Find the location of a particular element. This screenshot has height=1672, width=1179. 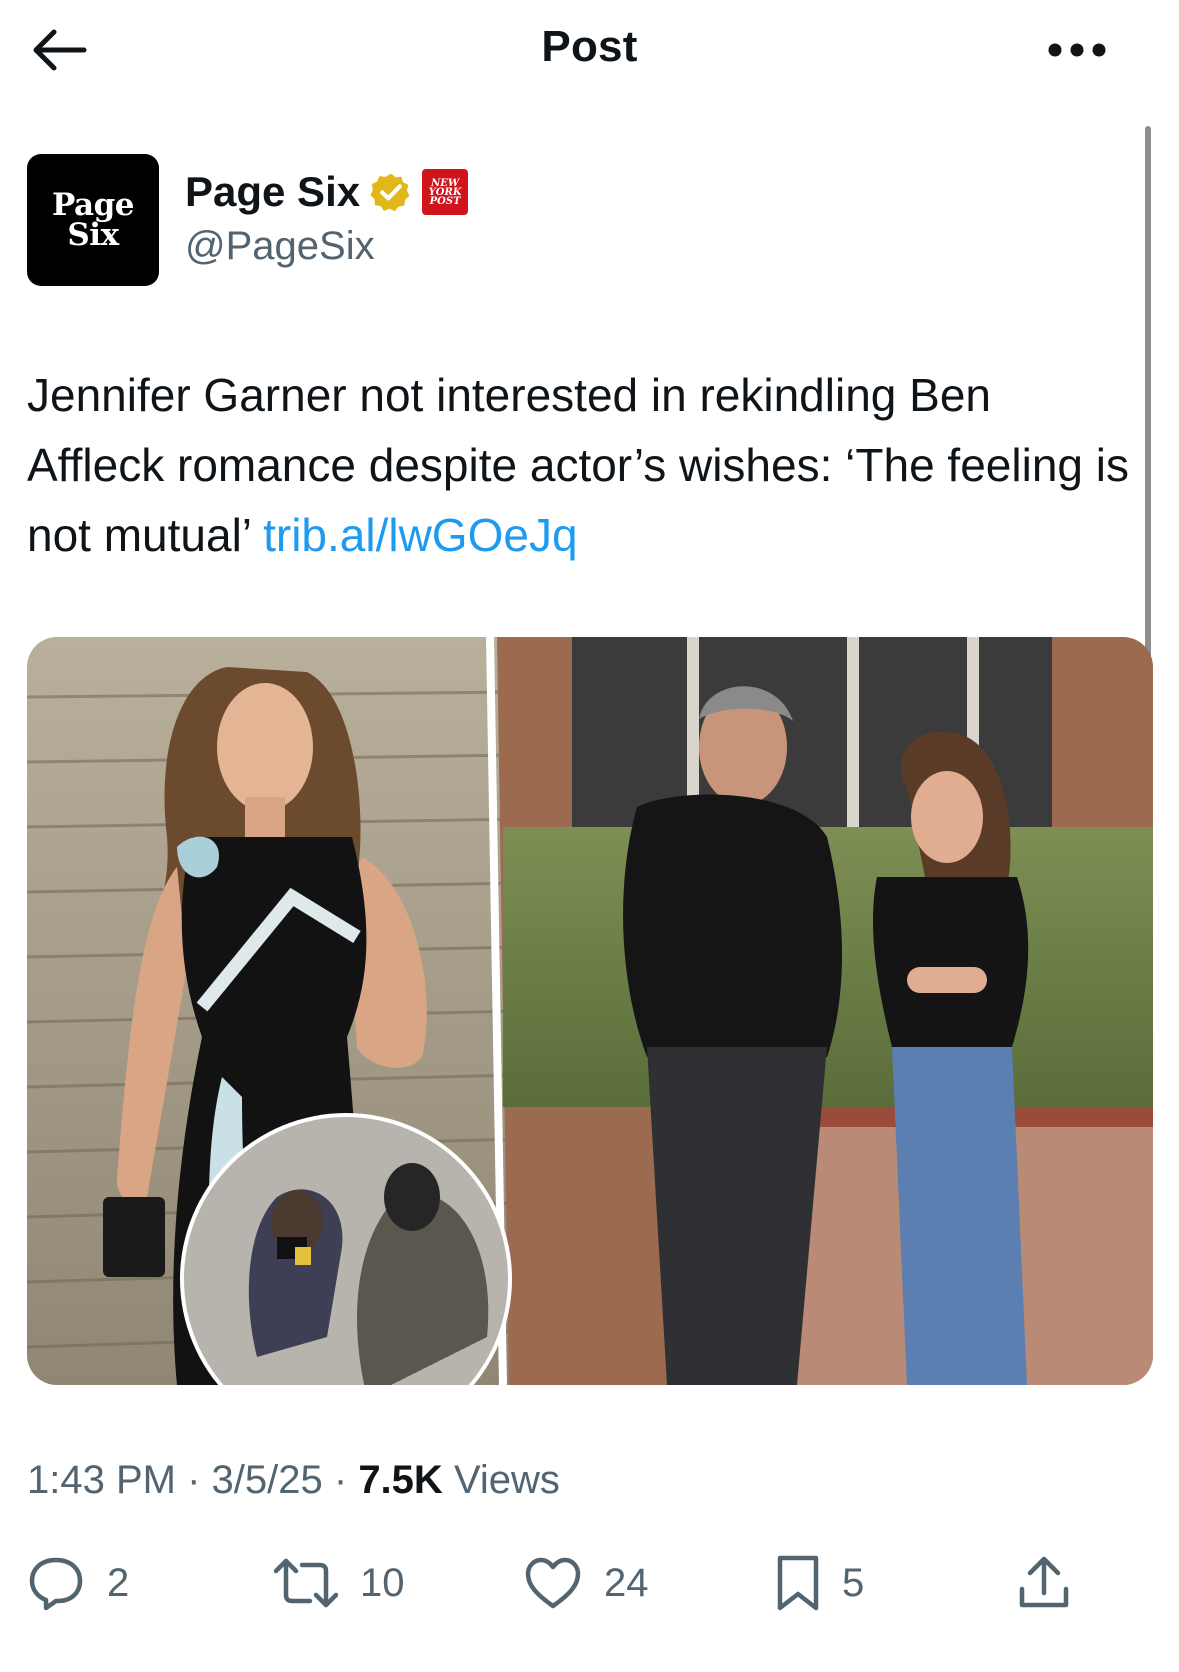

more-horizontal-icon is located at coordinates (1077, 50).